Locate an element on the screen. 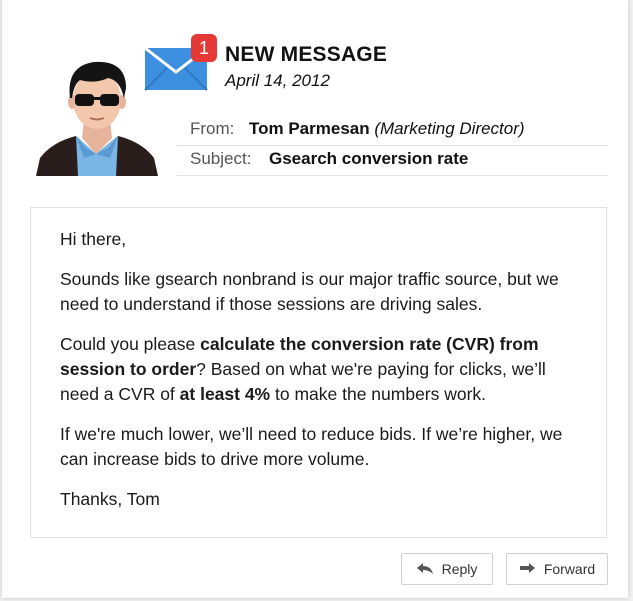 This screenshot has height=601, width=633. reply-button: Reply is located at coordinates (447, 569).